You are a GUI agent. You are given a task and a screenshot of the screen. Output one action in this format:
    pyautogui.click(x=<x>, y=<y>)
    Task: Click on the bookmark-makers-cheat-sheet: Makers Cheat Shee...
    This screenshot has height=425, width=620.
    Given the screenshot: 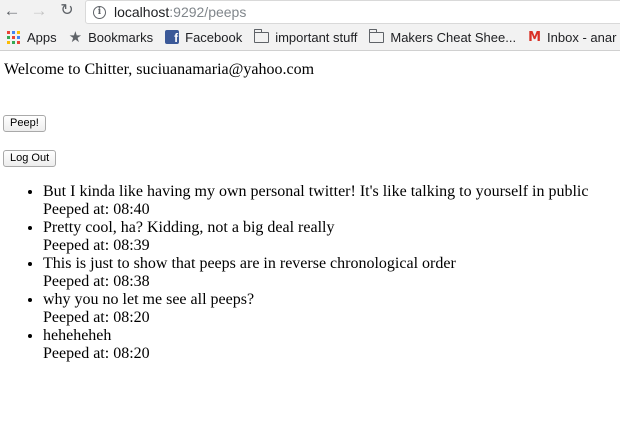 What is the action you would take?
    pyautogui.click(x=442, y=36)
    